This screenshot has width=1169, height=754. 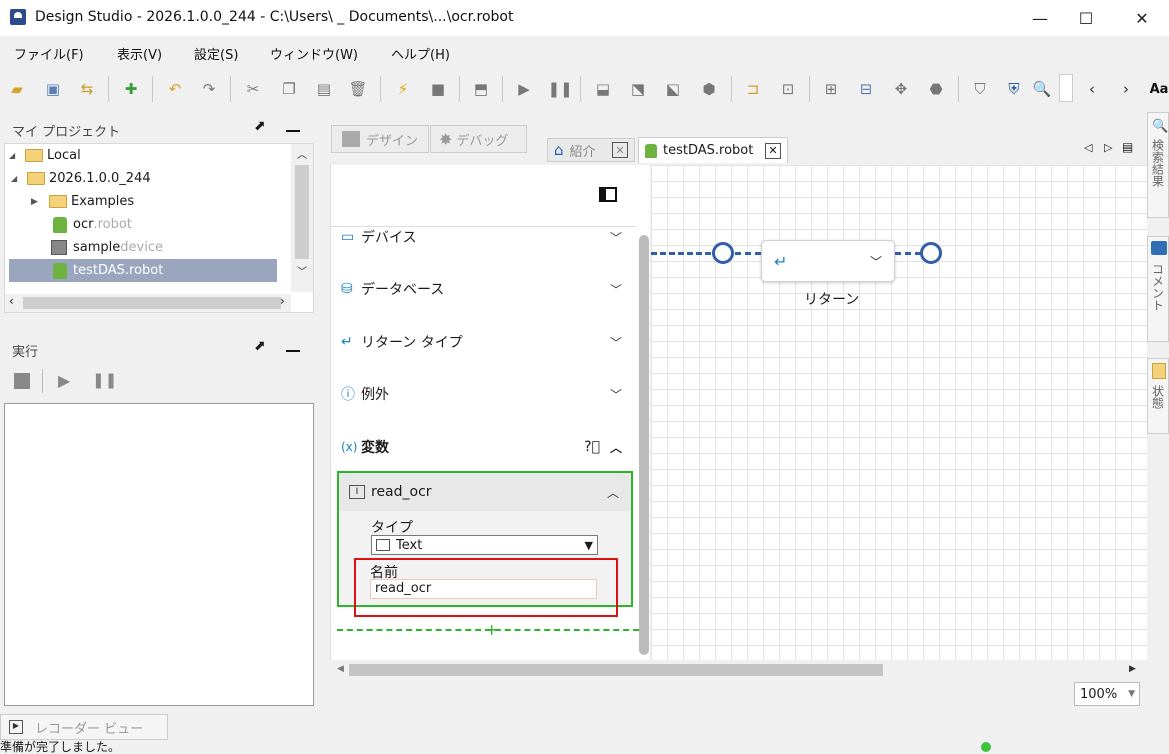 I want to click on tab-intro: ⌂ 紹介 ✕, so click(x=591, y=150).